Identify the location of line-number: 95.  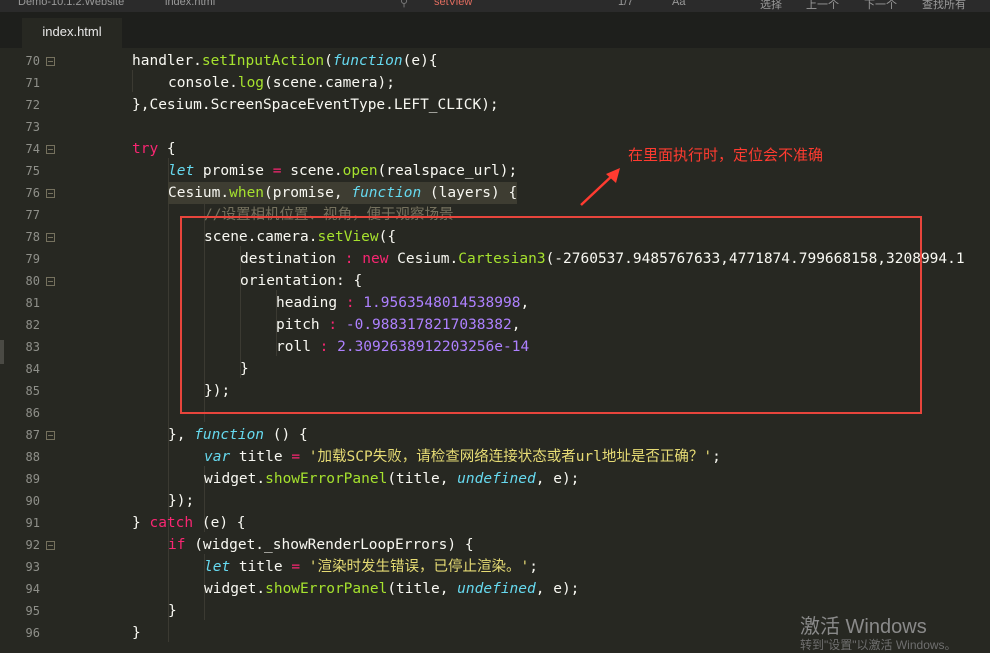
(32, 611).